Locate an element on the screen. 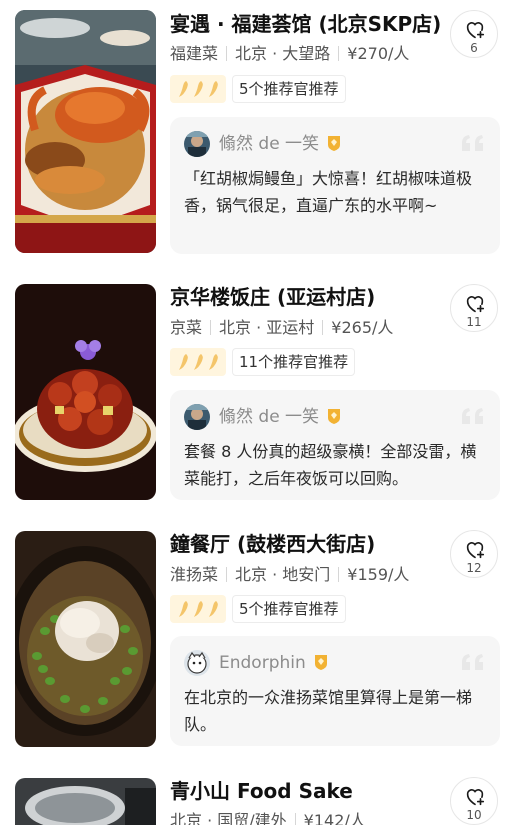 Image resolution: width=520 pixels, height=825 pixels. like-button: 6 is located at coordinates (474, 34).